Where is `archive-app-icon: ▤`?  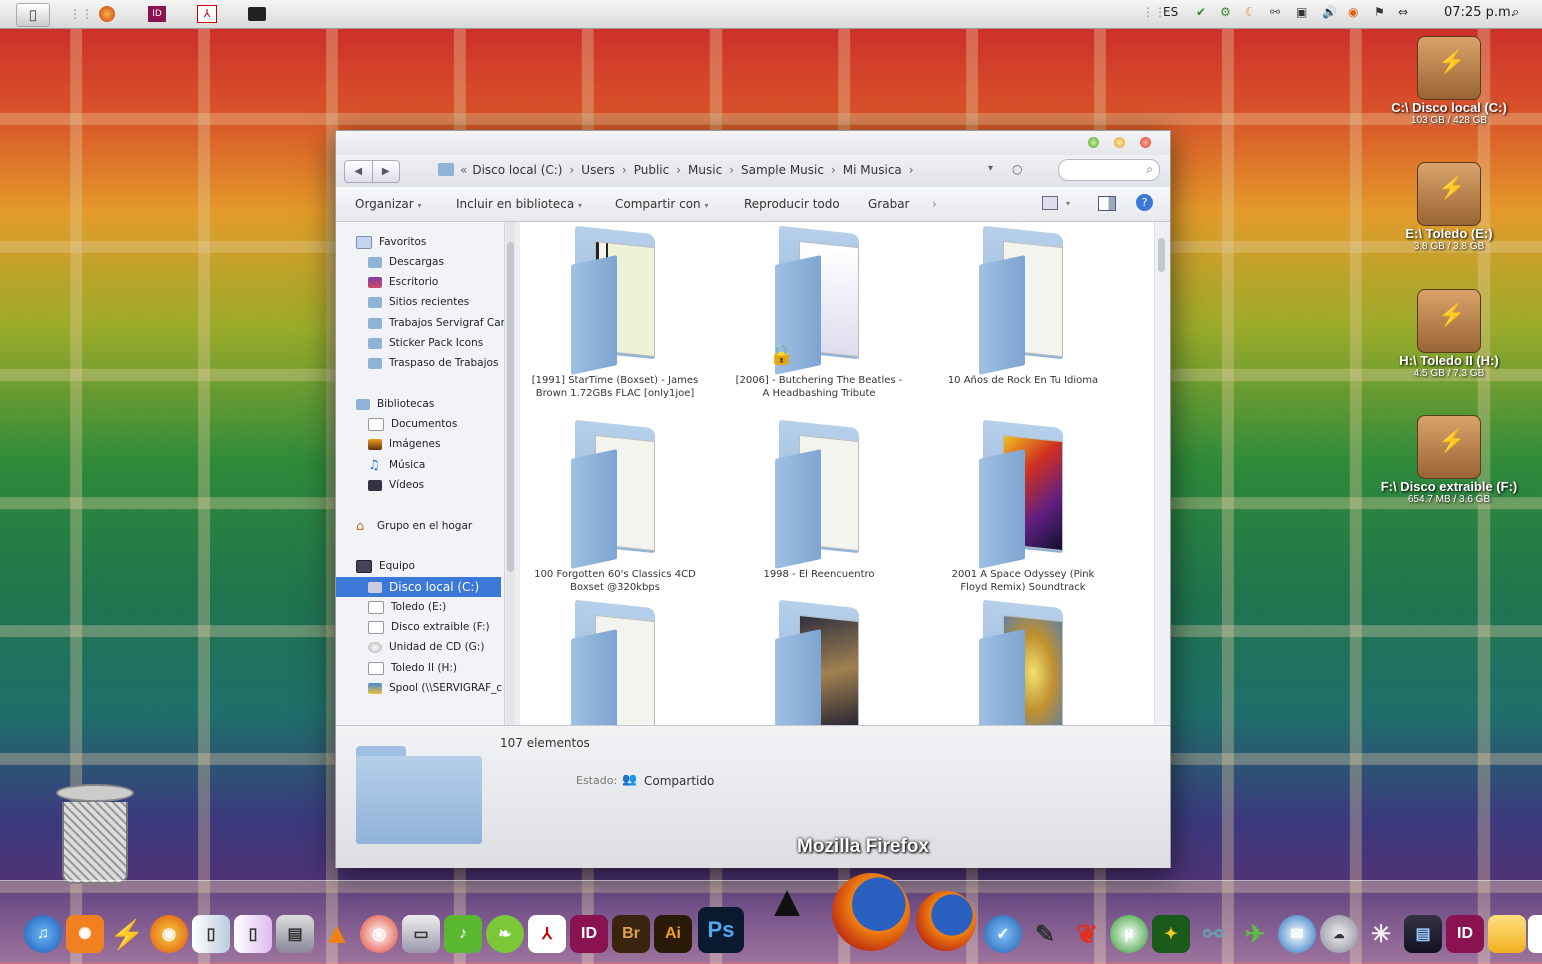
archive-app-icon: ▤ is located at coordinates (295, 934).